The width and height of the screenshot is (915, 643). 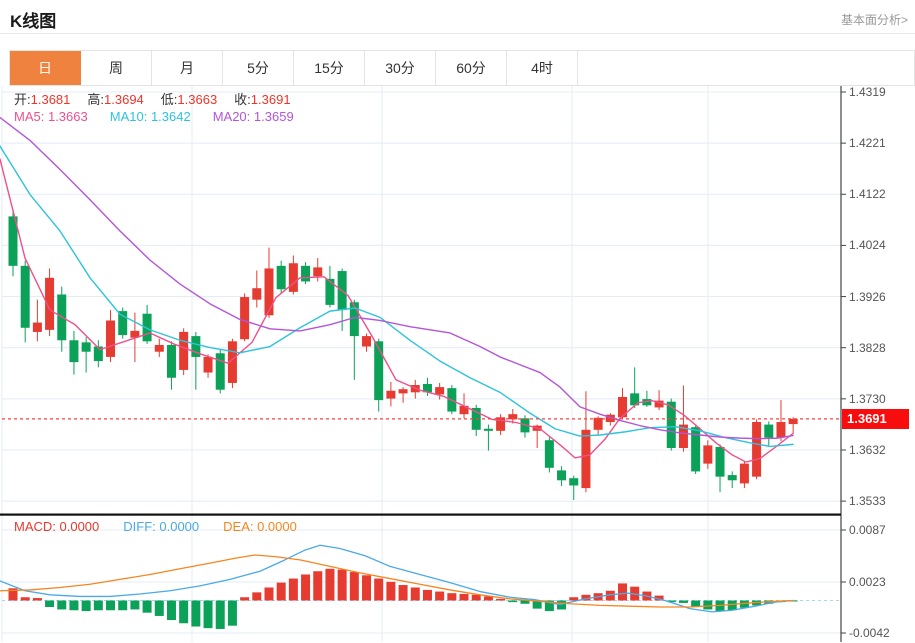 I want to click on macd-value: MACD: 0.0000, so click(x=57, y=526).